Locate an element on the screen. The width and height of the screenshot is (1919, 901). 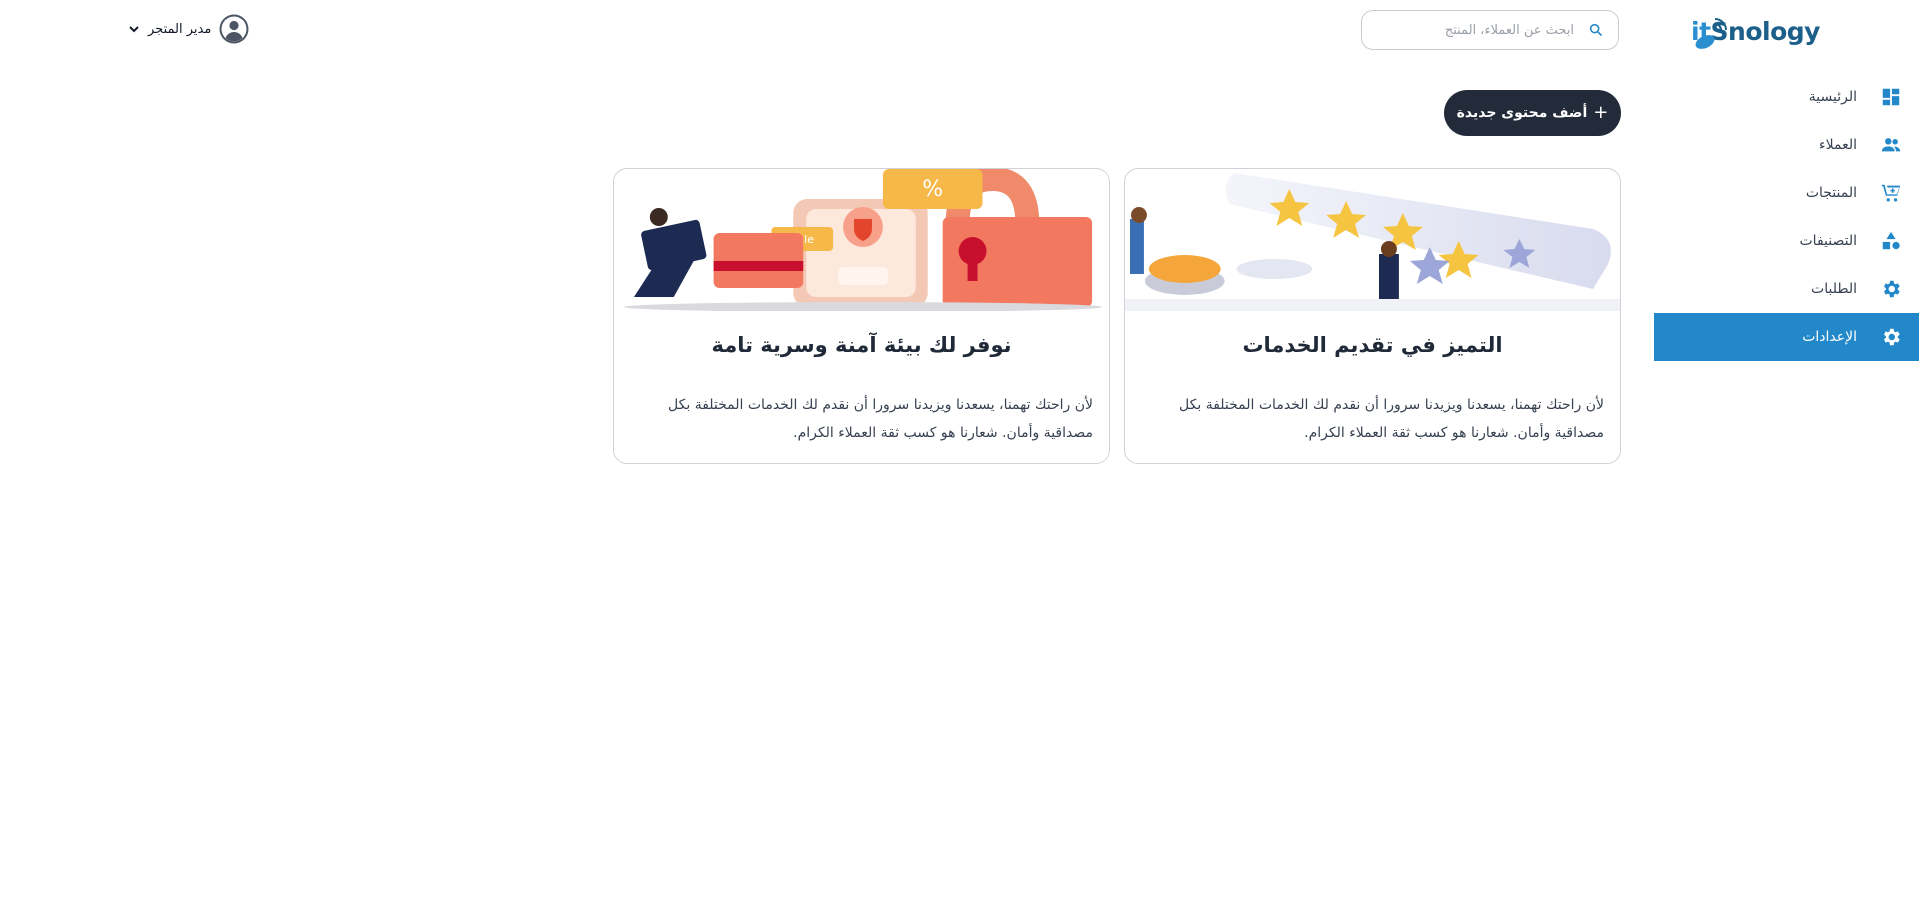
sidebar-item-label: الطلبات is located at coordinates (1834, 289).